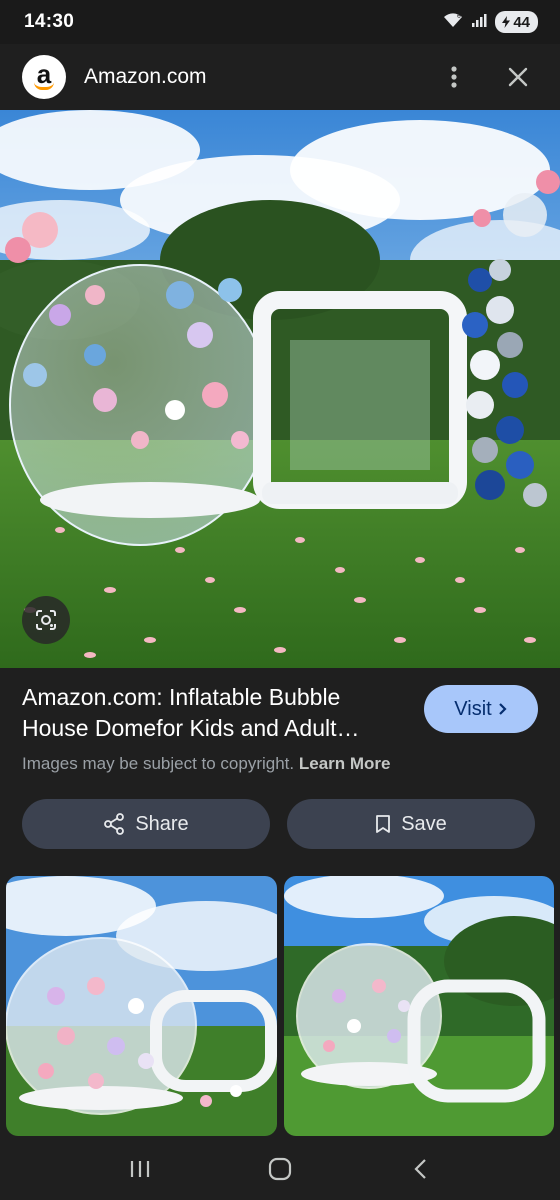 The width and height of the screenshot is (560, 1200). What do you see at coordinates (280, 77) in the screenshot?
I see `page-header: a Amazon.com` at bounding box center [280, 77].